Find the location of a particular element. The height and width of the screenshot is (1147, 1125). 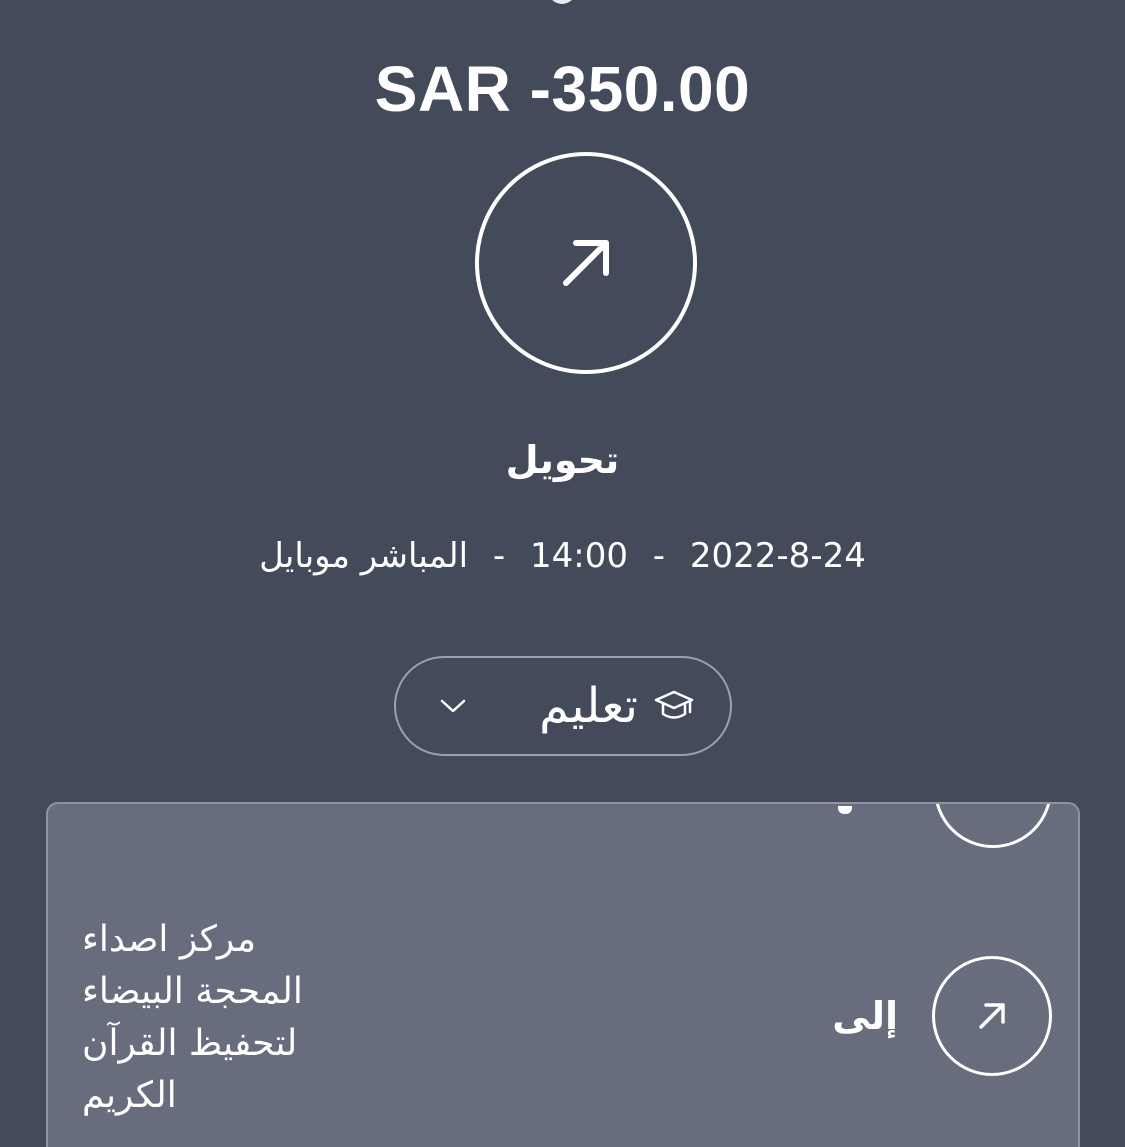

previous-row-label-fragment is located at coordinates (845, 810).